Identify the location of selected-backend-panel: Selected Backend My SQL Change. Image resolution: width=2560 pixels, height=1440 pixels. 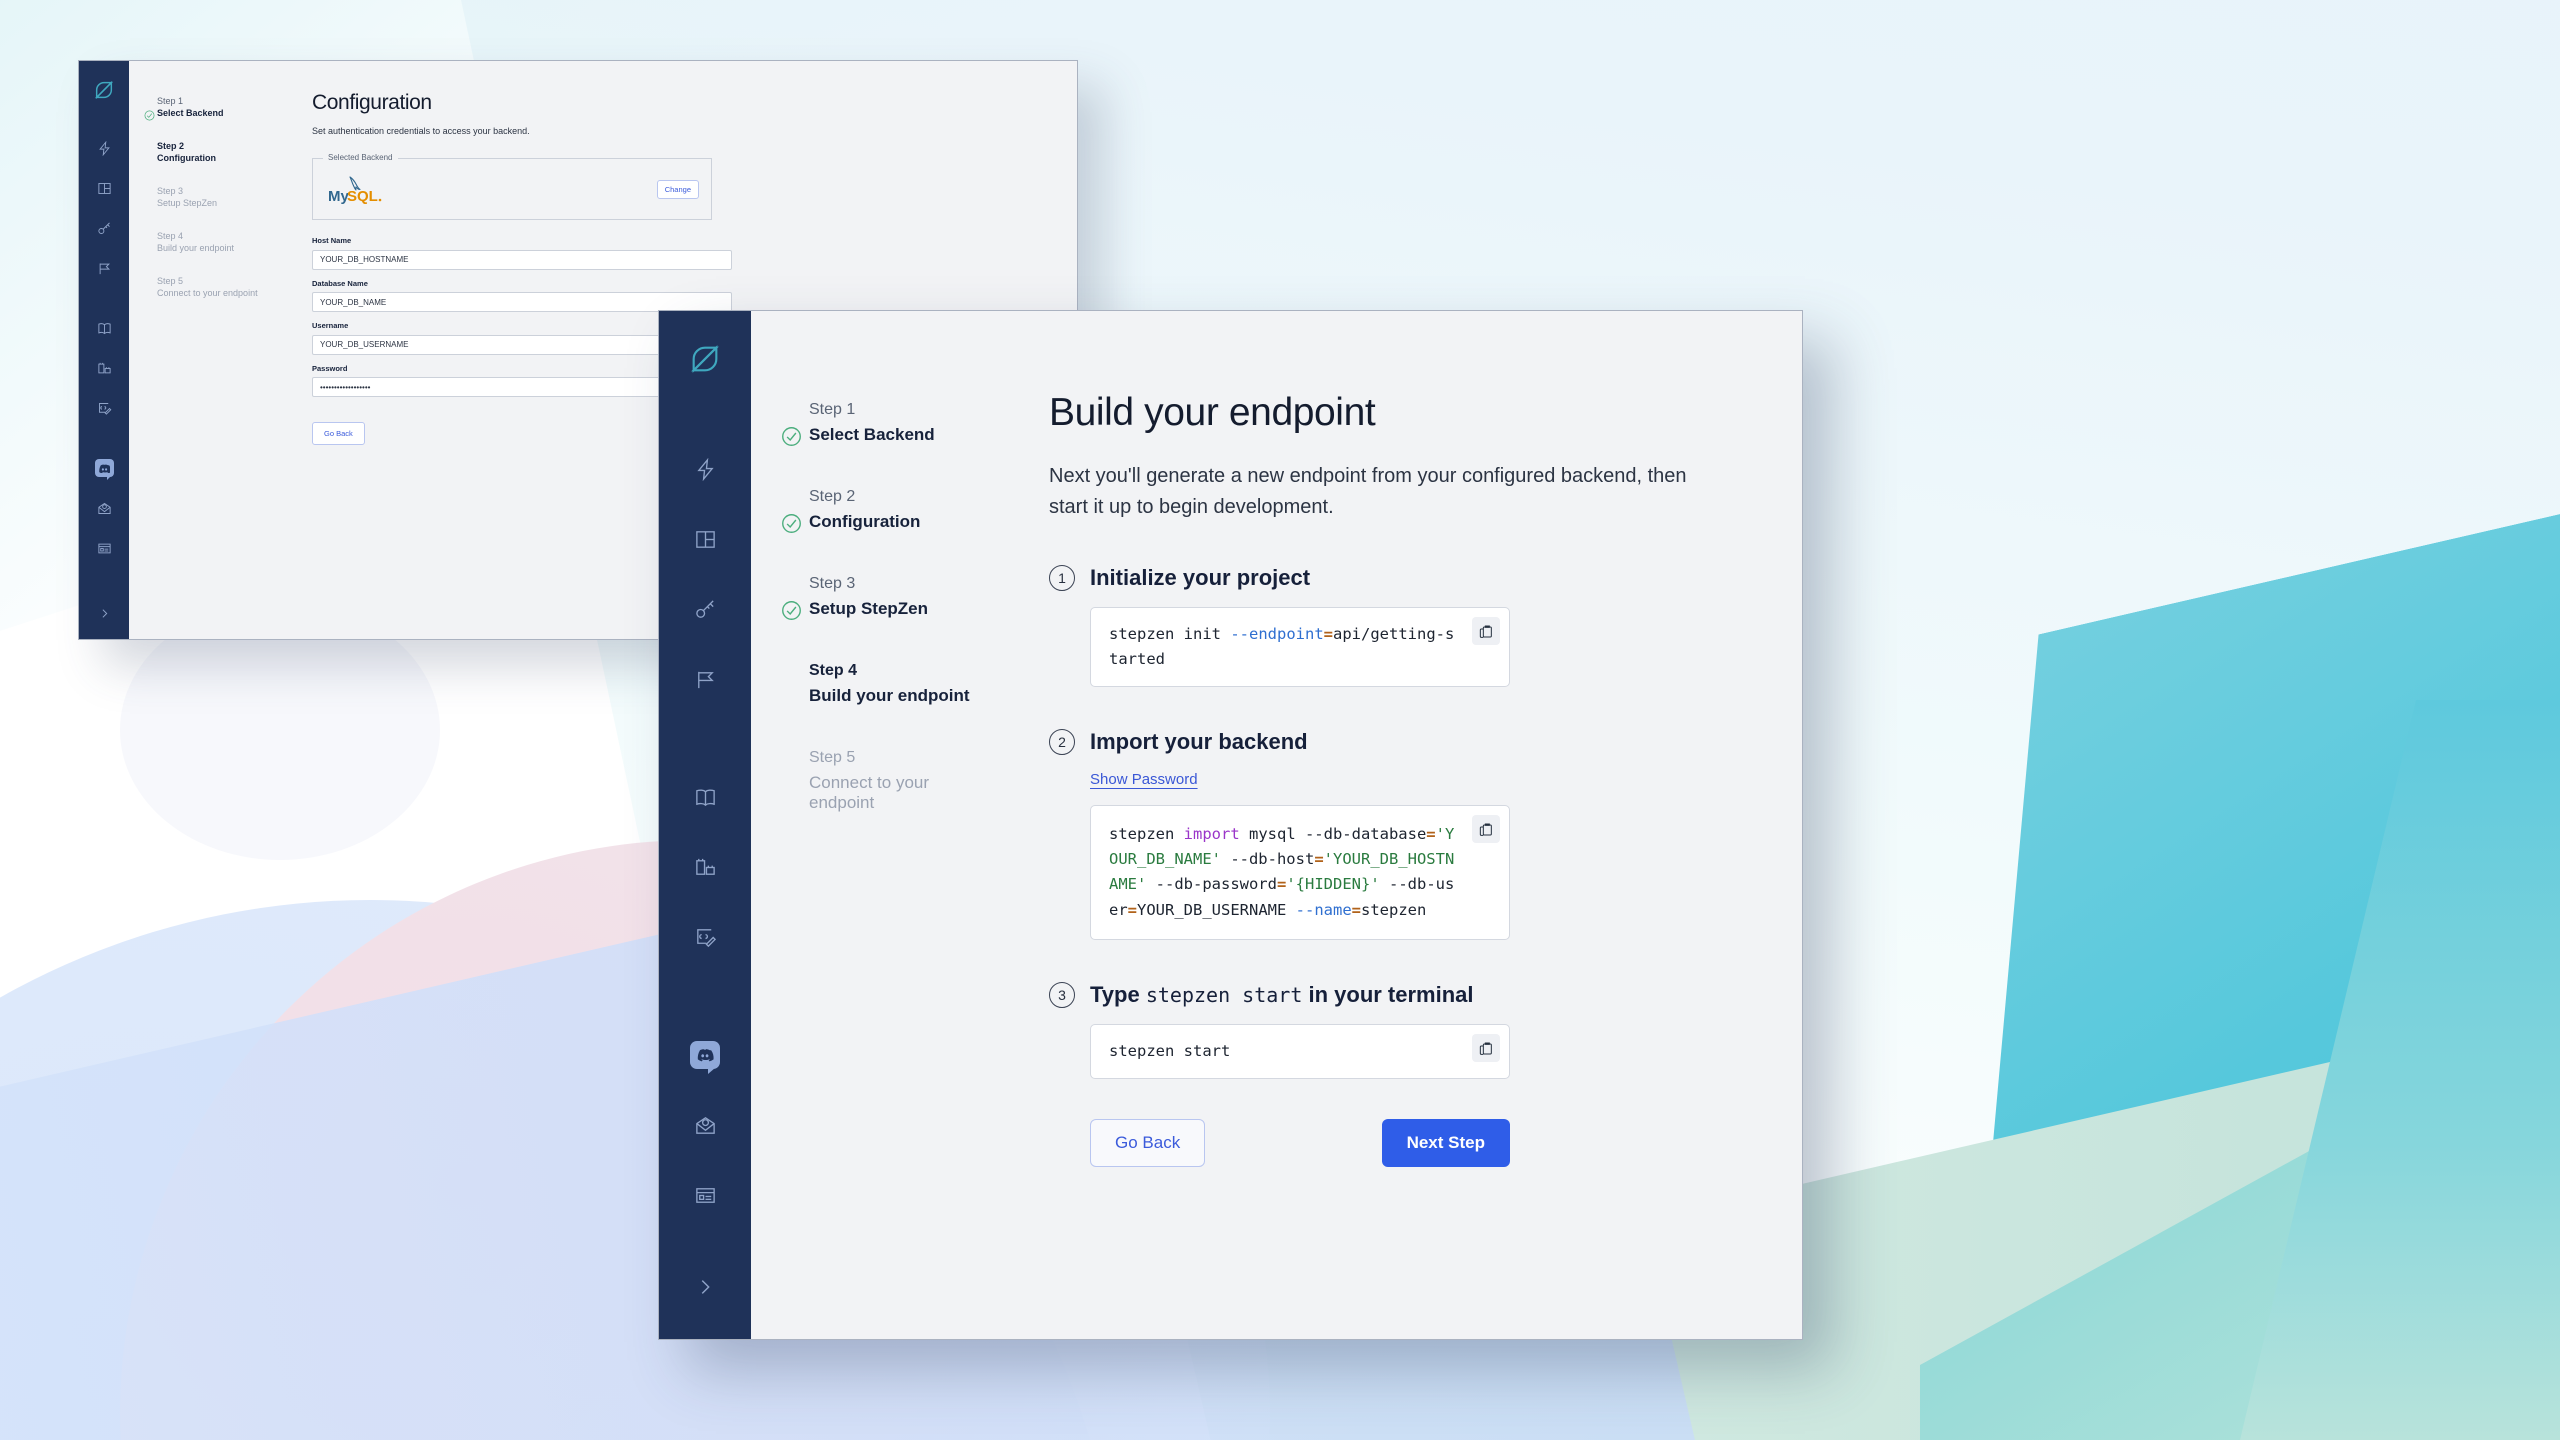
(512, 186).